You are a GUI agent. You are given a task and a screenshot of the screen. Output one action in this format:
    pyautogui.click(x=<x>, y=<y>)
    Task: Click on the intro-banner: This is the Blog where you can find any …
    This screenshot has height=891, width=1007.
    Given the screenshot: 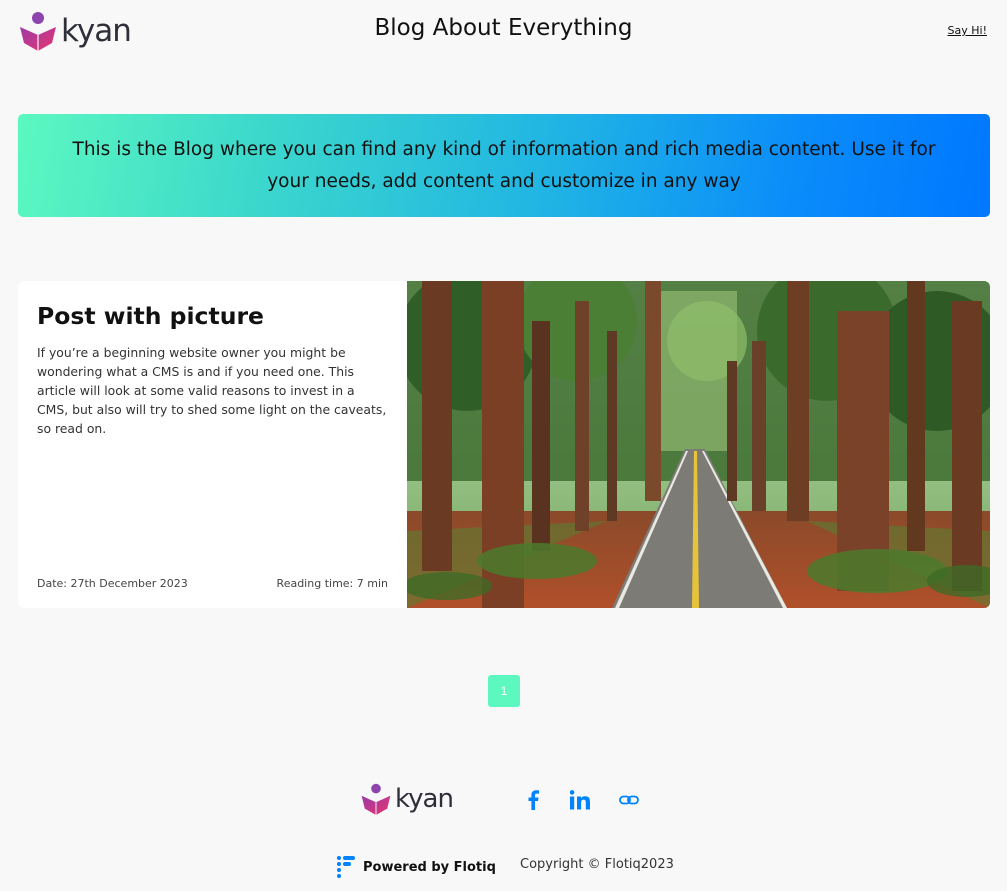 What is the action you would take?
    pyautogui.click(x=504, y=165)
    